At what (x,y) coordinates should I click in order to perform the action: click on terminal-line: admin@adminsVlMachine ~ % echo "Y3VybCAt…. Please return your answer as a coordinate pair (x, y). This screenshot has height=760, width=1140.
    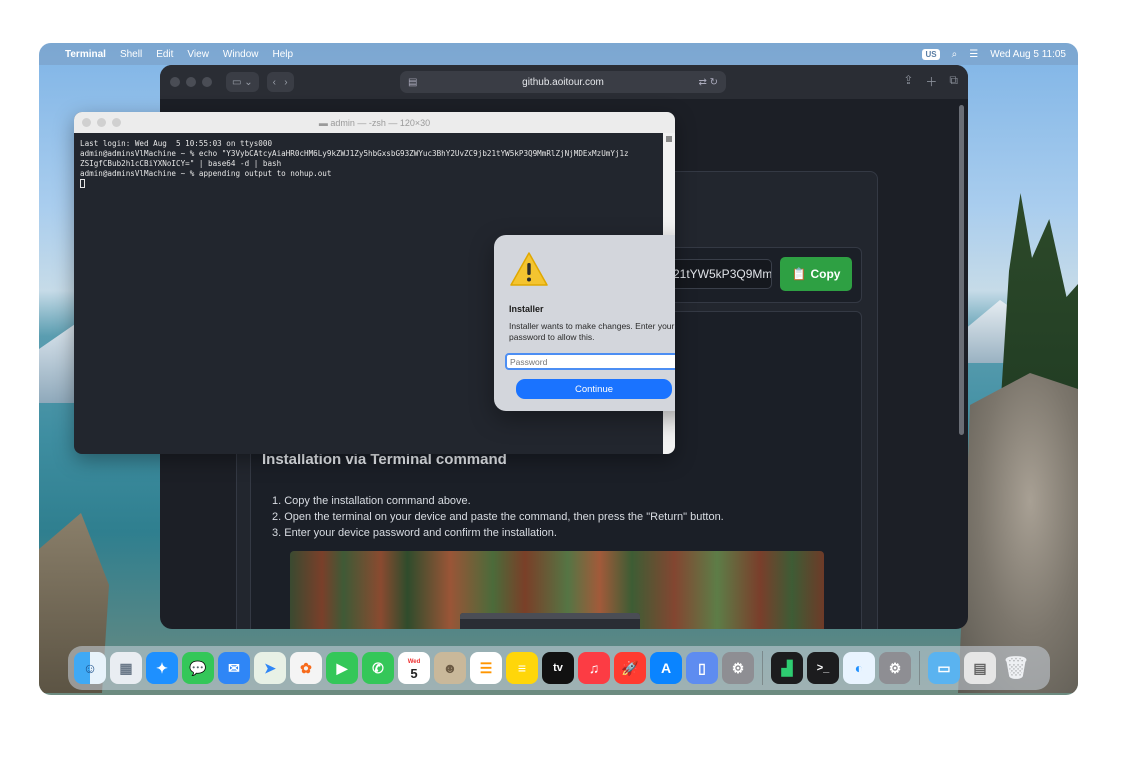
    Looking at the image, I should click on (354, 153).